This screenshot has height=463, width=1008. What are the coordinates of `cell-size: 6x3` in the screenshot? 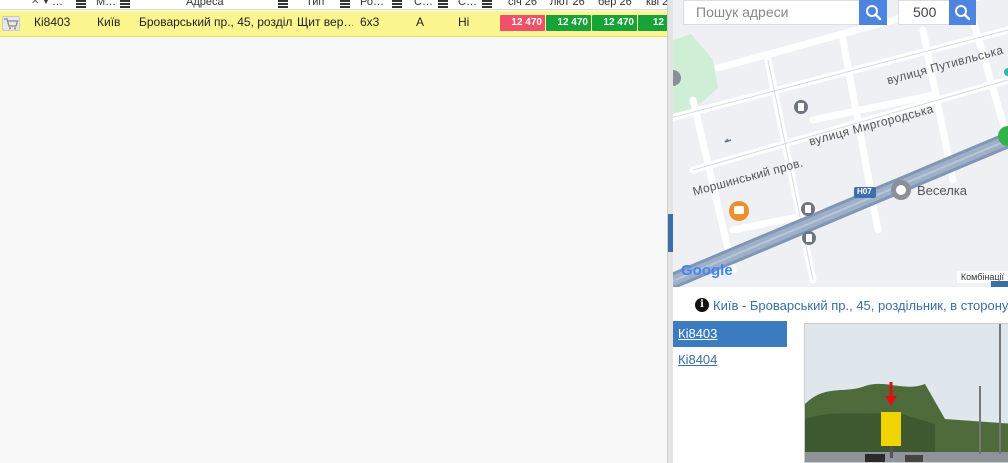 It's located at (370, 22).